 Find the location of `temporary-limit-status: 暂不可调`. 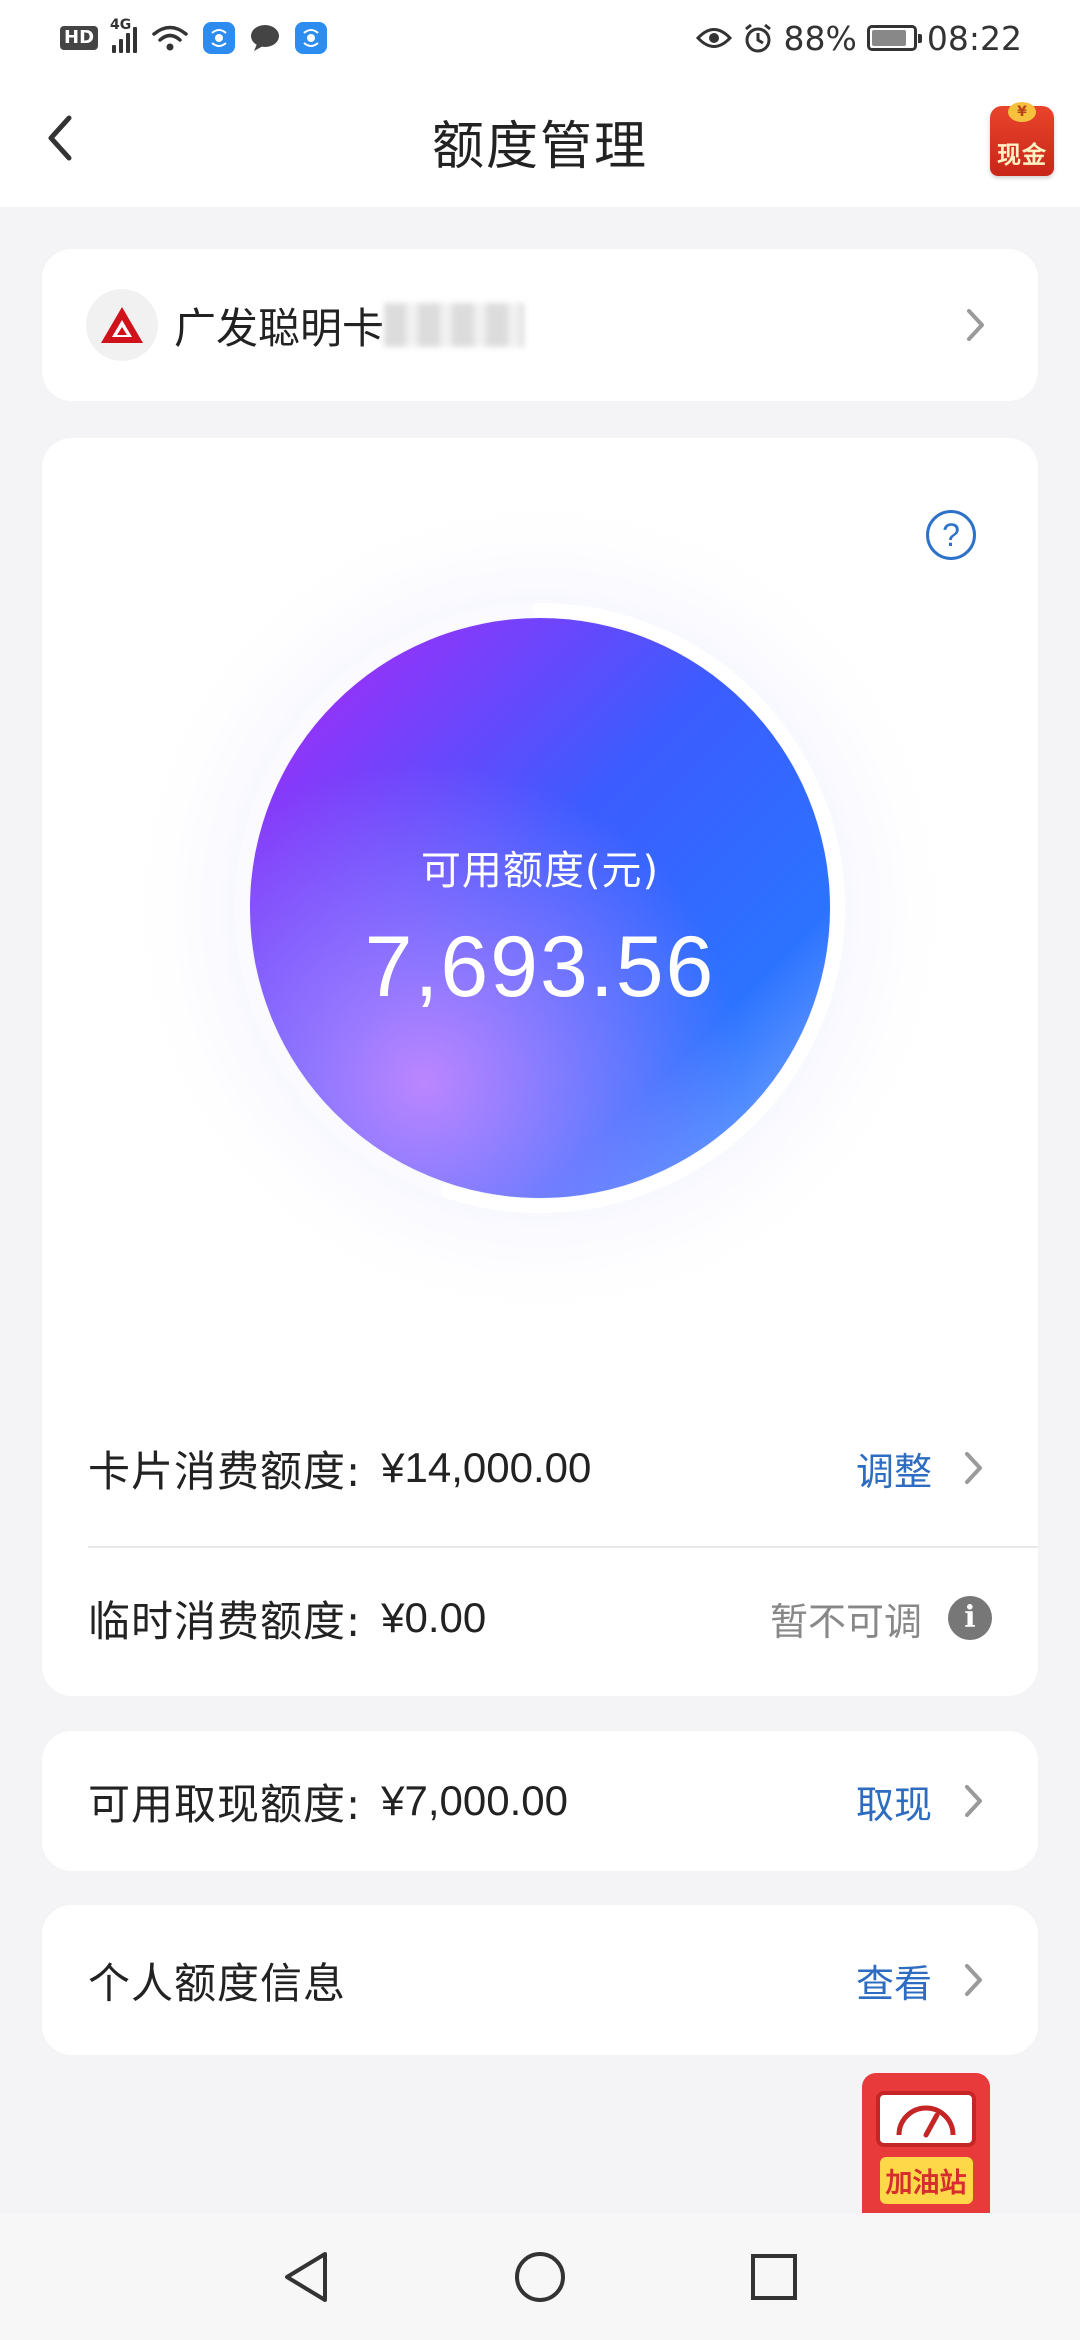

temporary-limit-status: 暂不可调 is located at coordinates (845, 1621).